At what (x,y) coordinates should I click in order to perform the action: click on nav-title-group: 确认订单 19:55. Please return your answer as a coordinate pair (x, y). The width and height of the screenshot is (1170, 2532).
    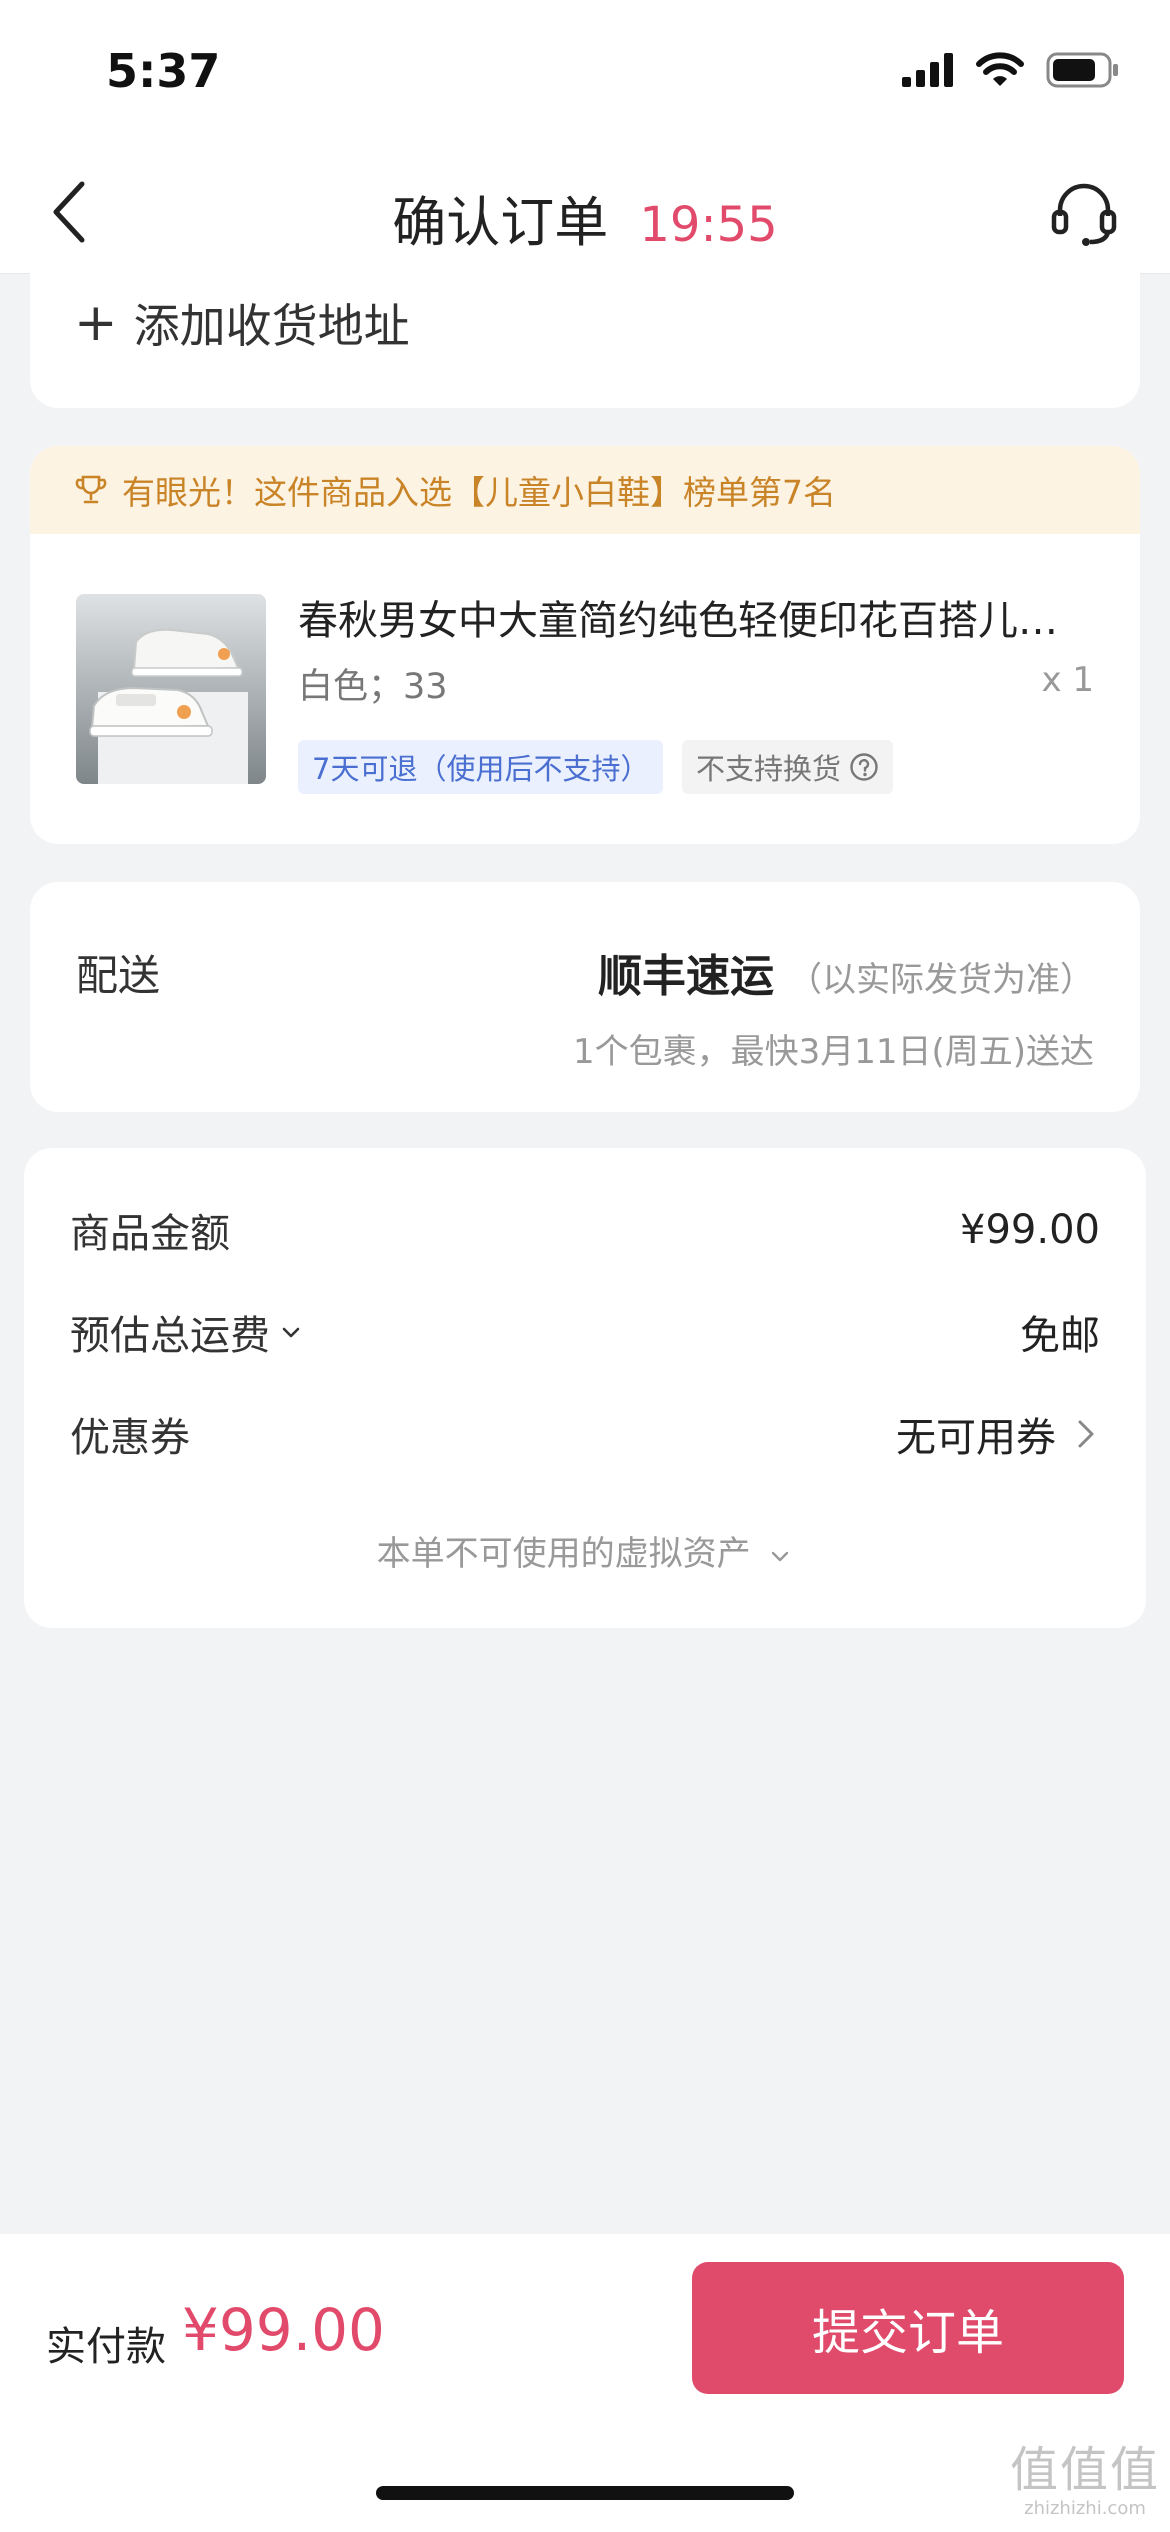
    Looking at the image, I should click on (585, 217).